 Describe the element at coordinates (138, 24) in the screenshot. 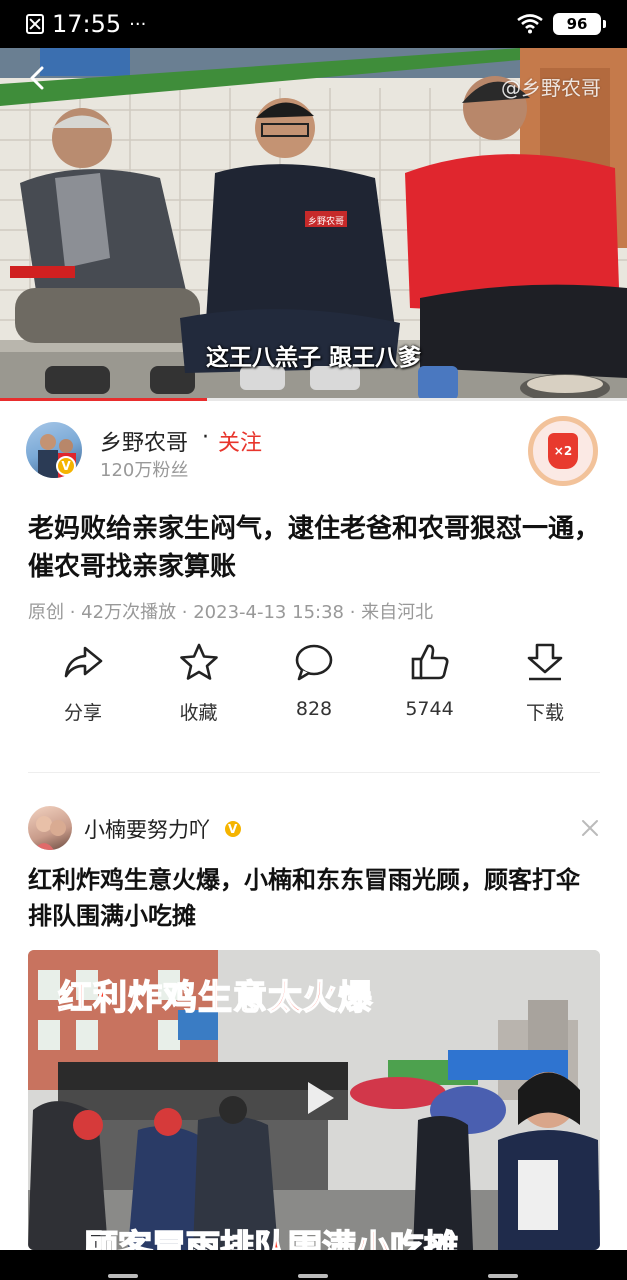

I see `status-more-dots: ···` at that location.